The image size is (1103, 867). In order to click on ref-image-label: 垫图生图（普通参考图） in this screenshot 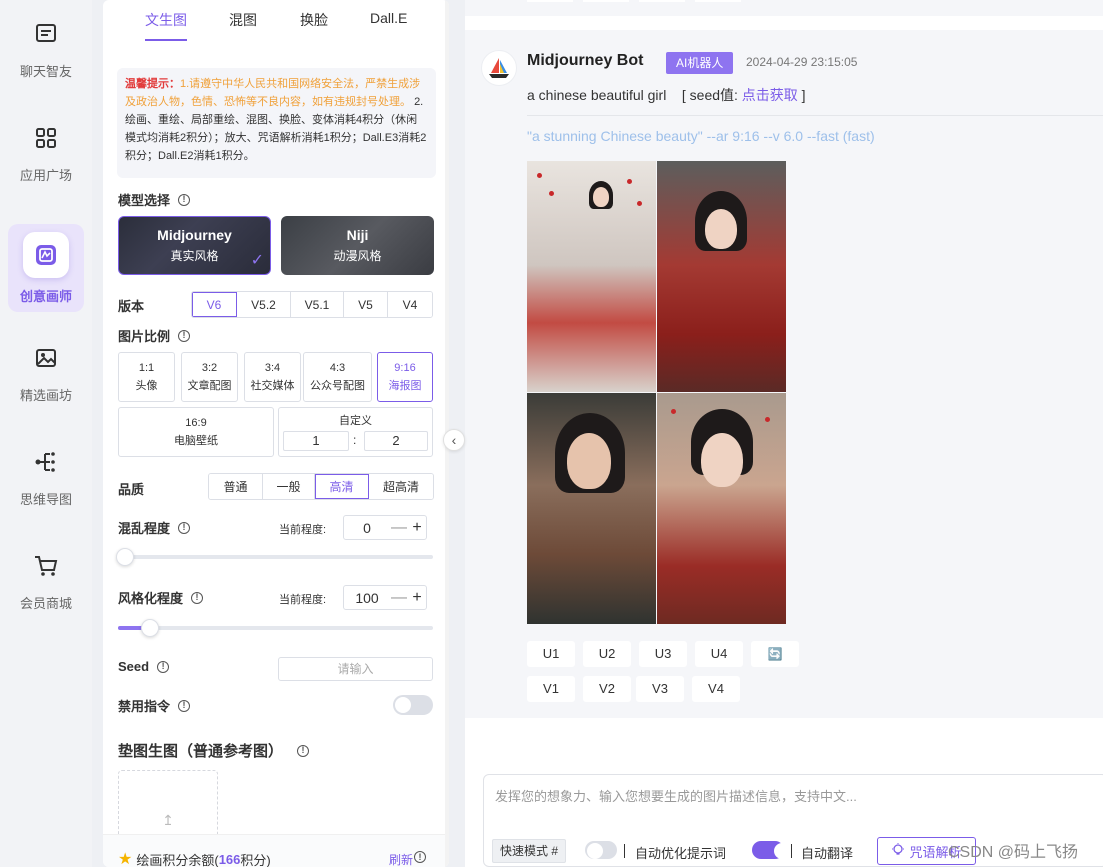, I will do `click(201, 751)`.